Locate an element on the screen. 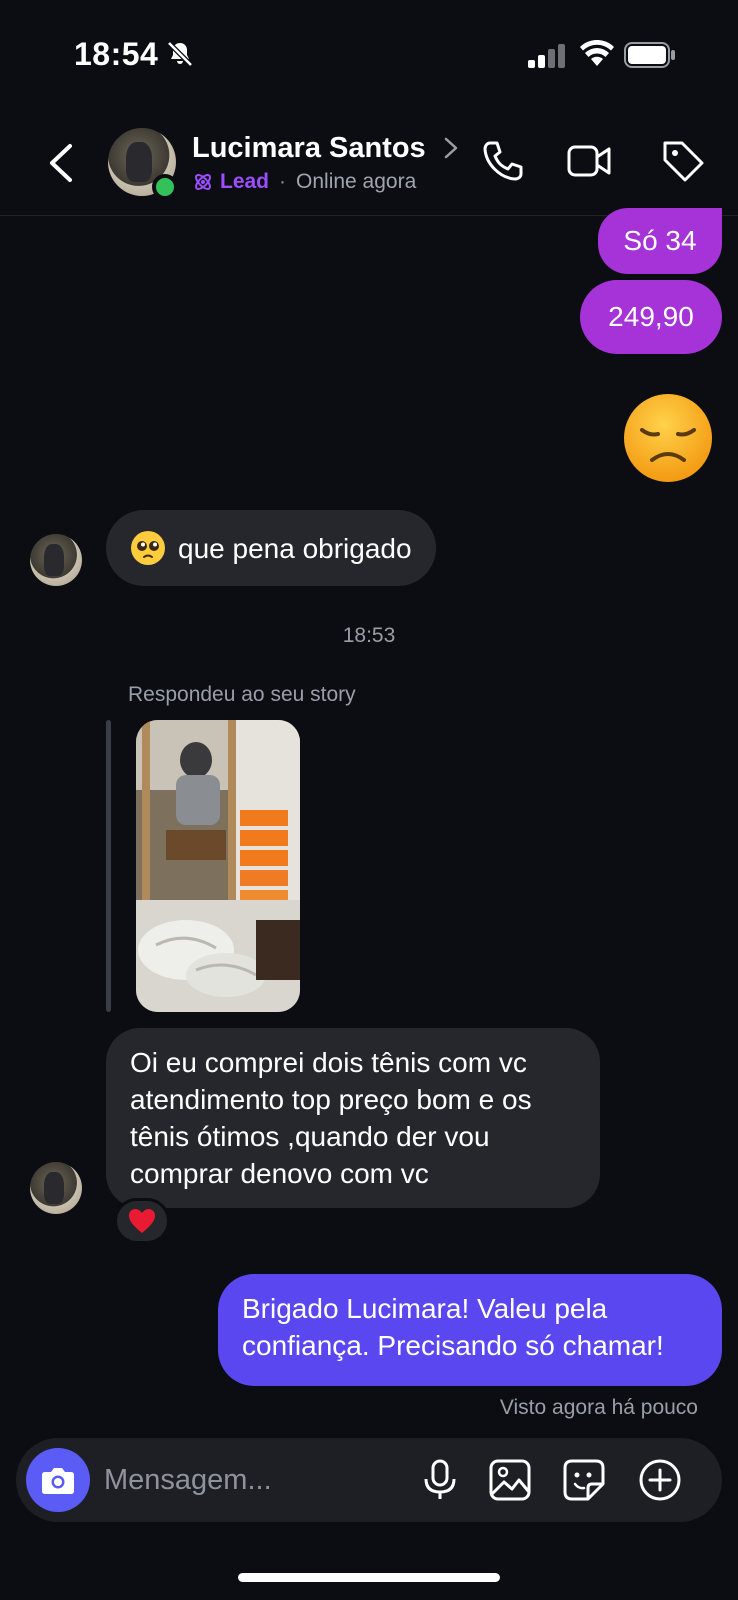 This screenshot has height=1600, width=738. disappointed-face-icon is located at coordinates (668, 438).